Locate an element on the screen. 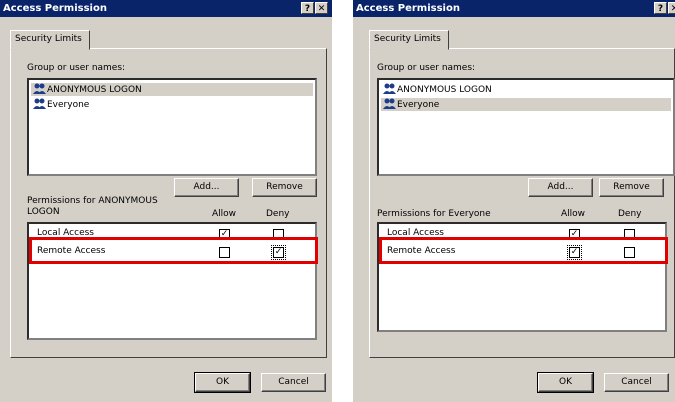 Image resolution: width=675 pixels, height=402 pixels. permissions-label: Permissions for Everyone is located at coordinates (434, 214).